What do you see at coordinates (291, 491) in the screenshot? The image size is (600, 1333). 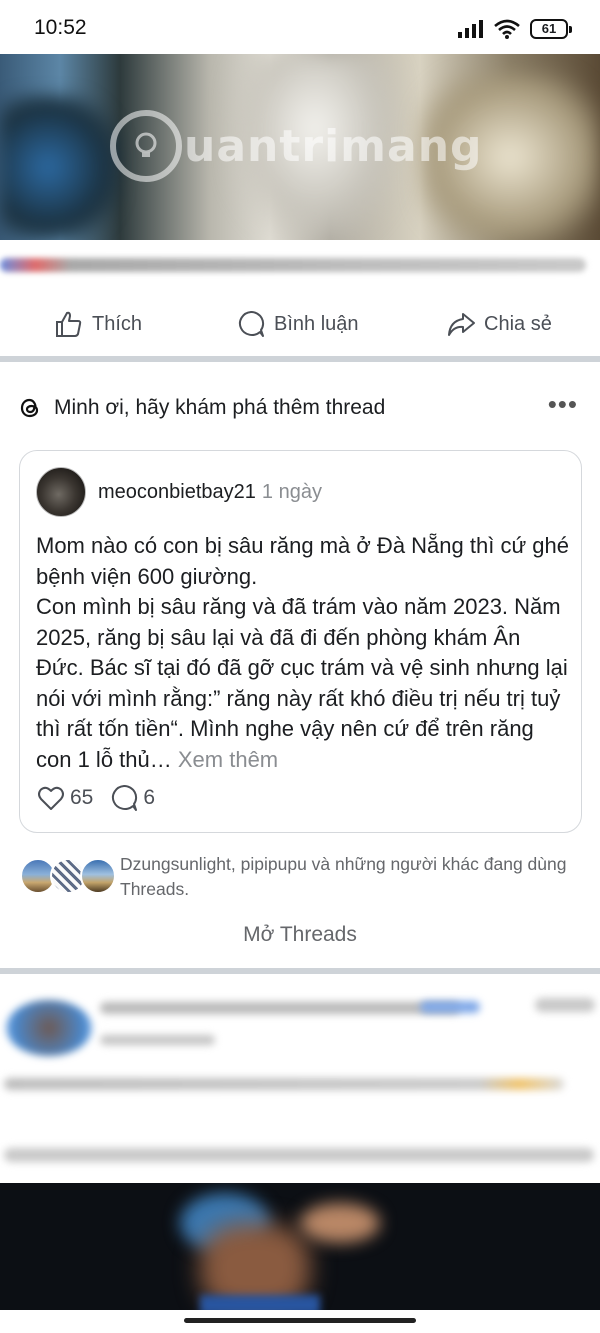 I see `post-time: 1 ngày` at bounding box center [291, 491].